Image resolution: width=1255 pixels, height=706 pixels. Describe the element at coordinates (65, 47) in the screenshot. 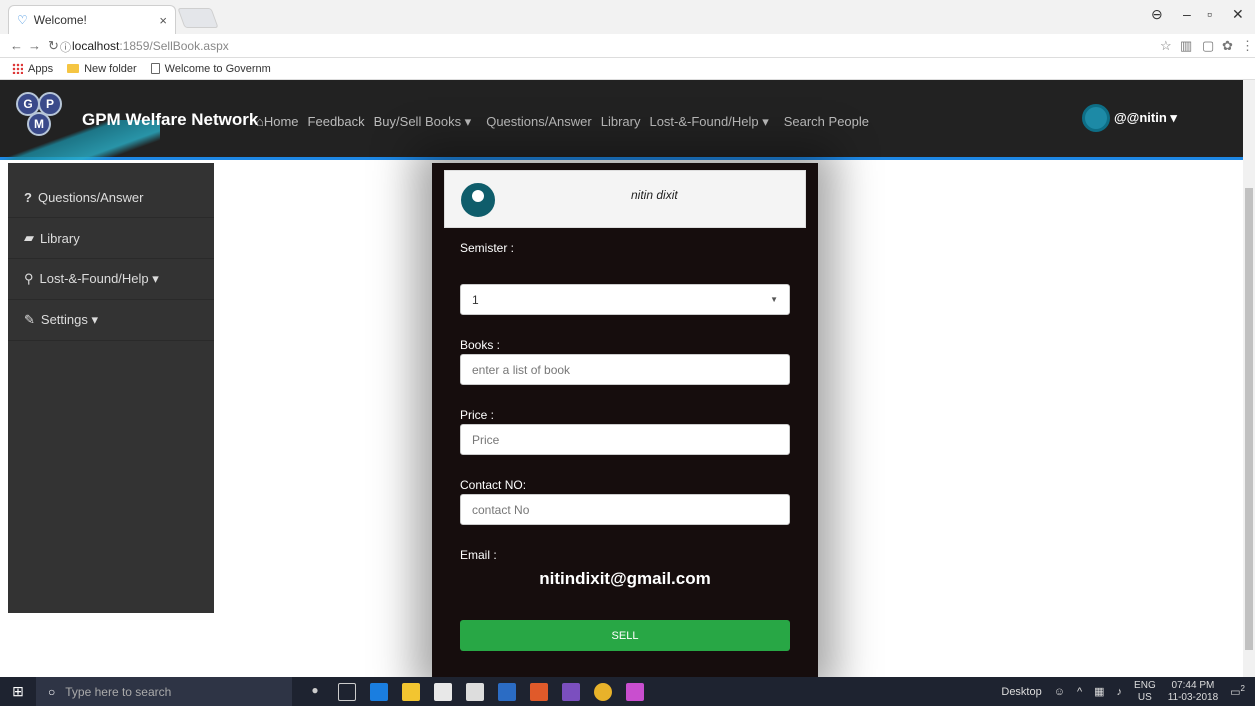

I see `info-icon: ⓘ` at that location.